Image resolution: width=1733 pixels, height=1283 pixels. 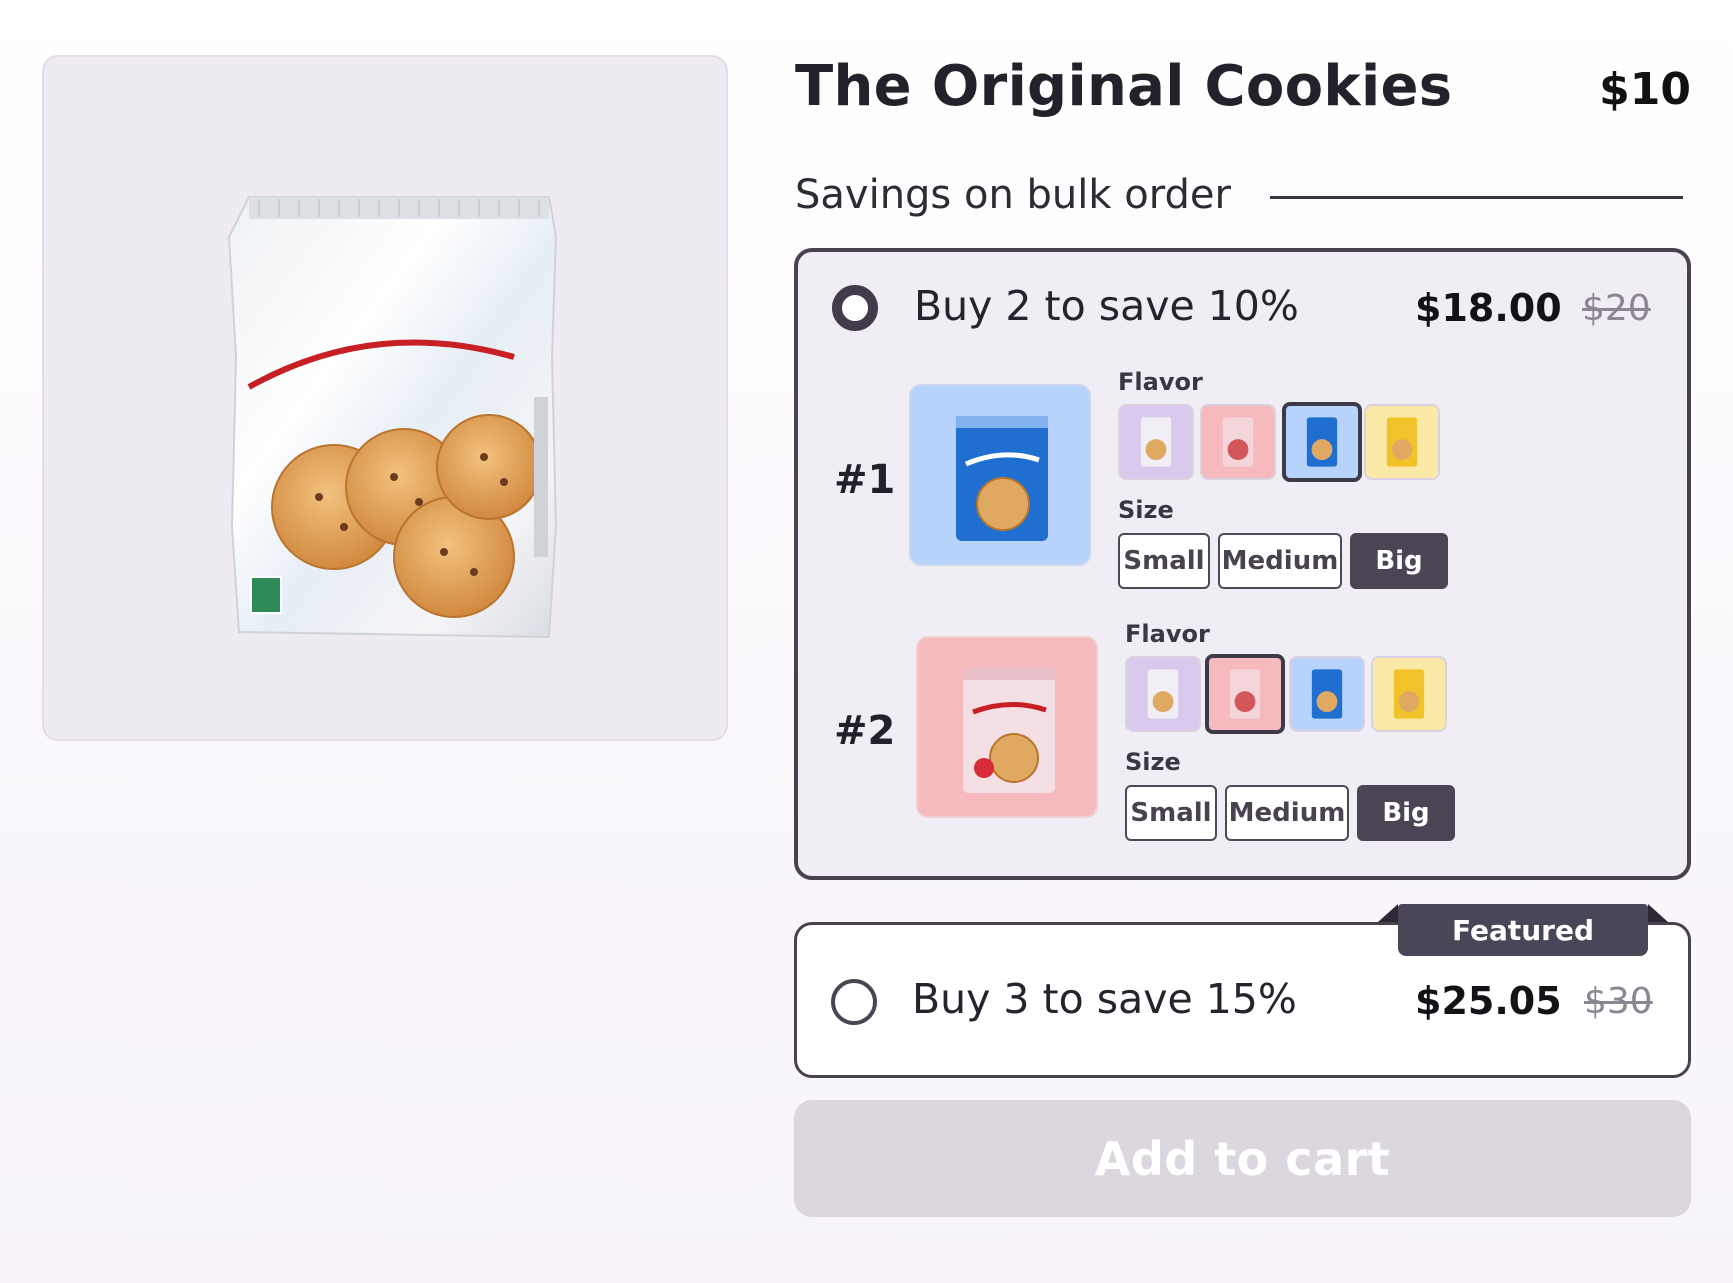 What do you see at coordinates (855, 308) in the screenshot?
I see `offer-radio-selected` at bounding box center [855, 308].